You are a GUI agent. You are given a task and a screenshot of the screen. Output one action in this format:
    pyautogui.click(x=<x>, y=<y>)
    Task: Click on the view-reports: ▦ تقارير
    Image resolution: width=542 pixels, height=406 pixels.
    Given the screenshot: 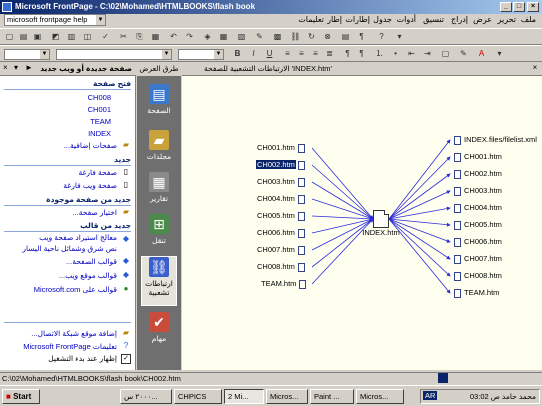 What is the action you would take?
    pyautogui.click(x=159, y=195)
    